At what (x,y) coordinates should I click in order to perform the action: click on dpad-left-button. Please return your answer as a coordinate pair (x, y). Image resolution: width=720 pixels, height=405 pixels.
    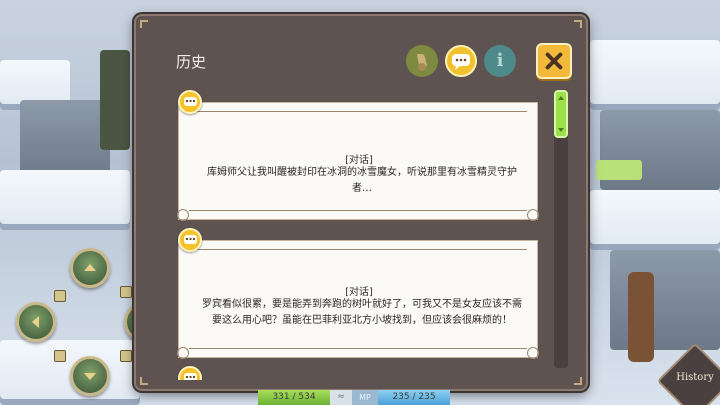
    Looking at the image, I should click on (36, 322).